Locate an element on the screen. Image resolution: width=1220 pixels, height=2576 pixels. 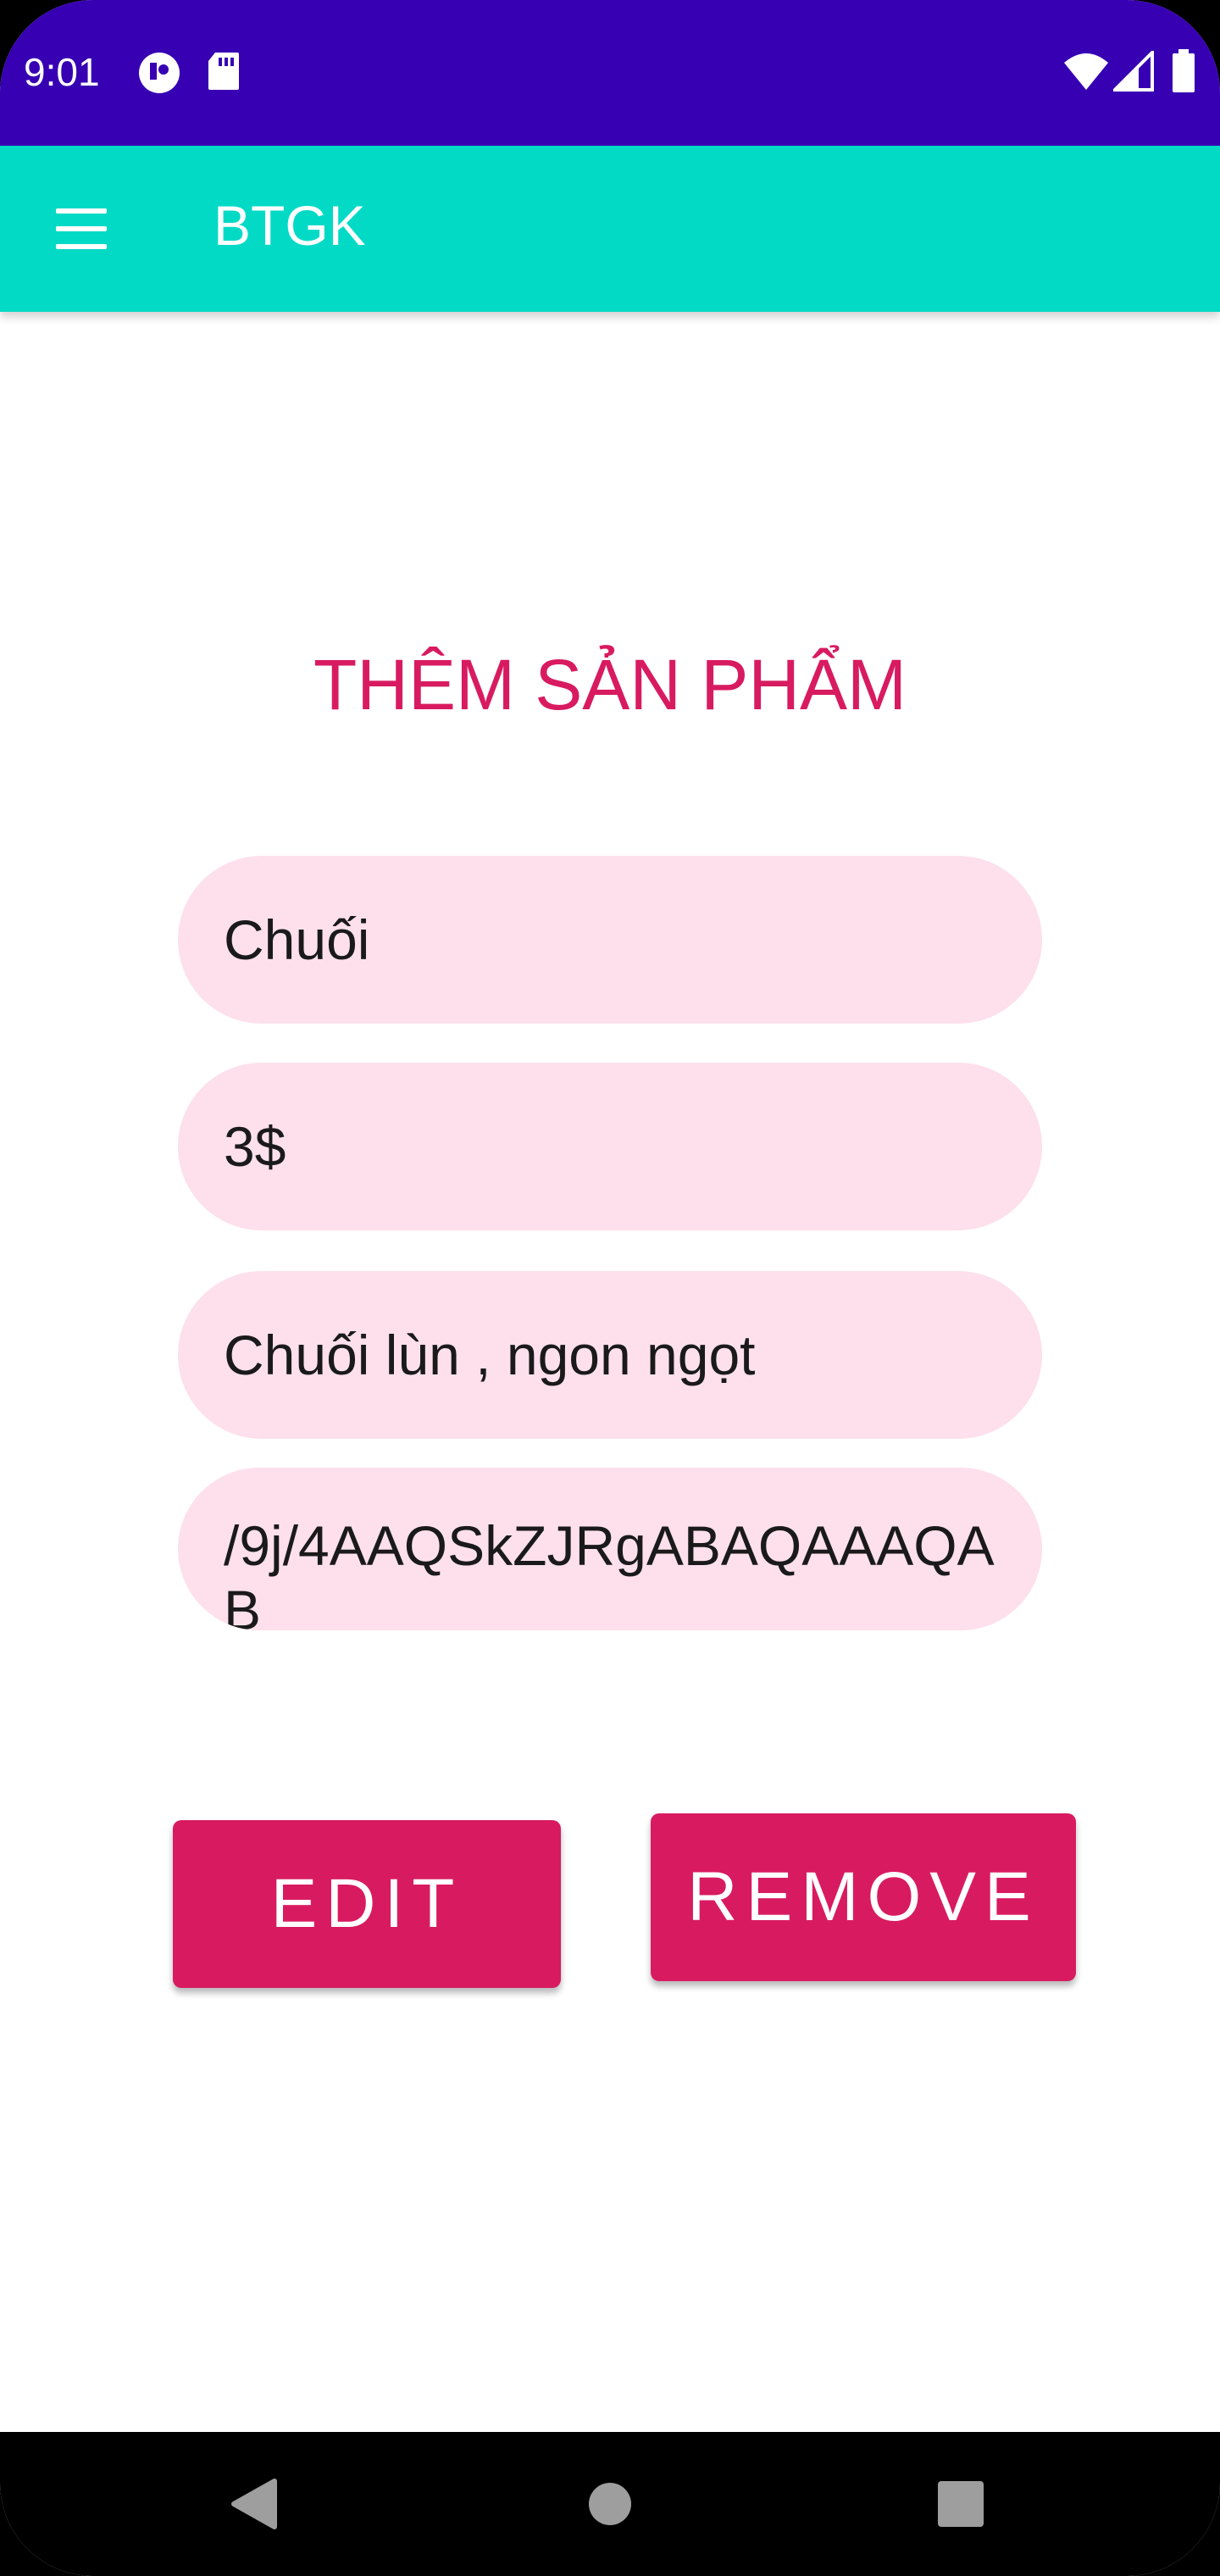
app-title: BTGK is located at coordinates (290, 225).